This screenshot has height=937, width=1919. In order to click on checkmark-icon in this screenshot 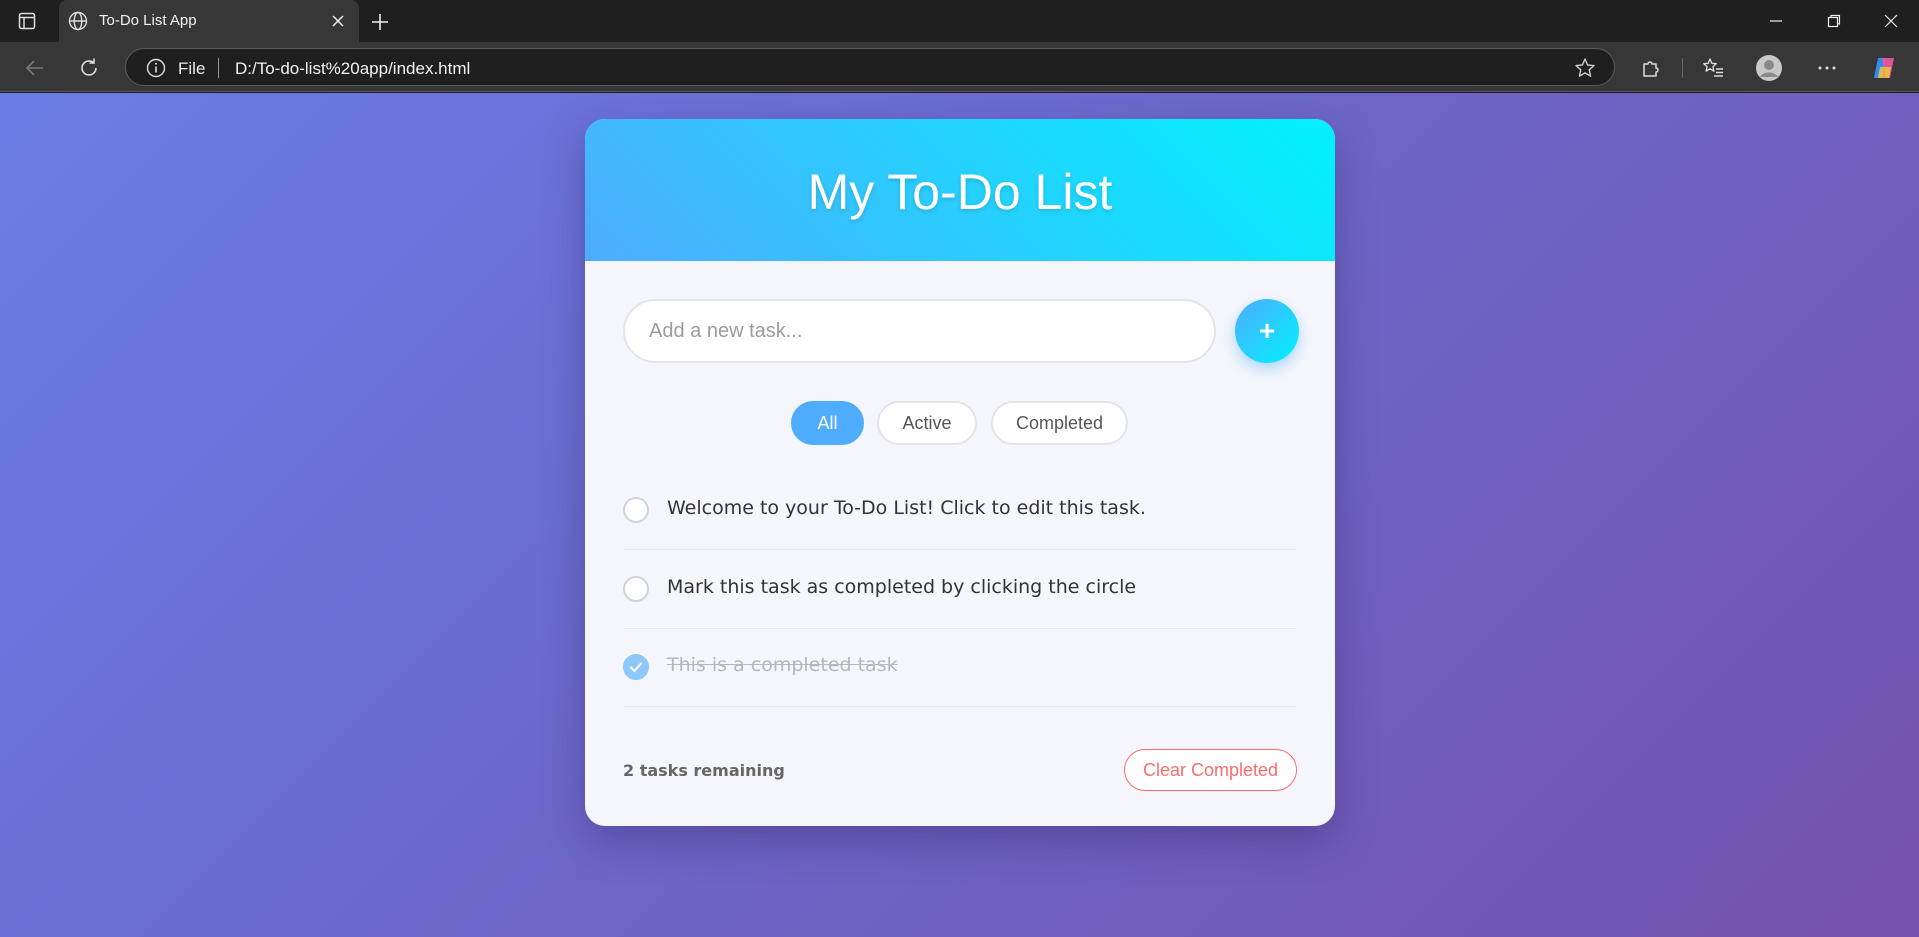, I will do `click(636, 667)`.